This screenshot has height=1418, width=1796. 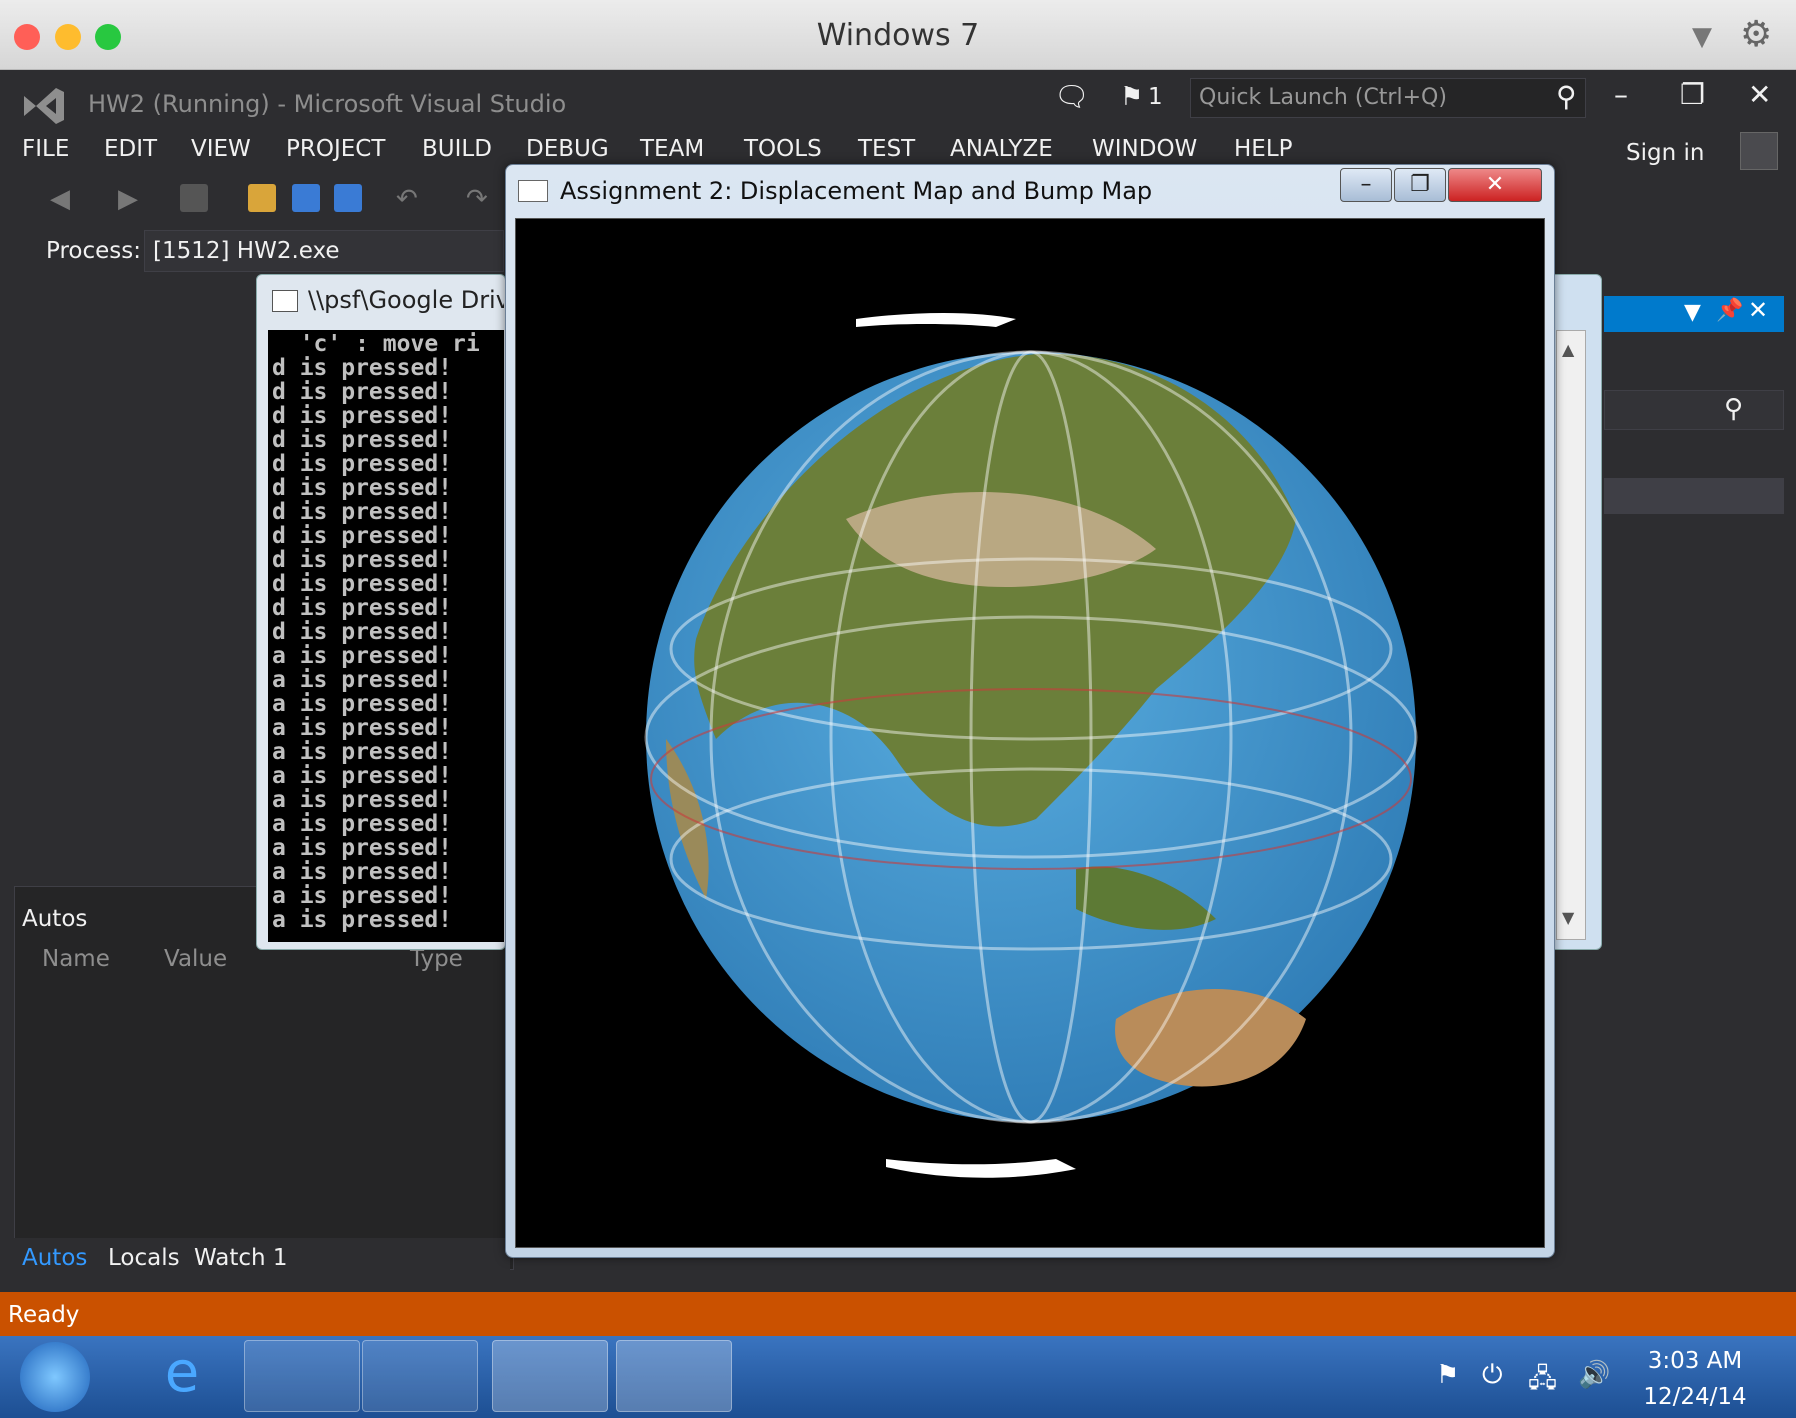 What do you see at coordinates (567, 149) in the screenshot?
I see `menu-debug: DEBUG` at bounding box center [567, 149].